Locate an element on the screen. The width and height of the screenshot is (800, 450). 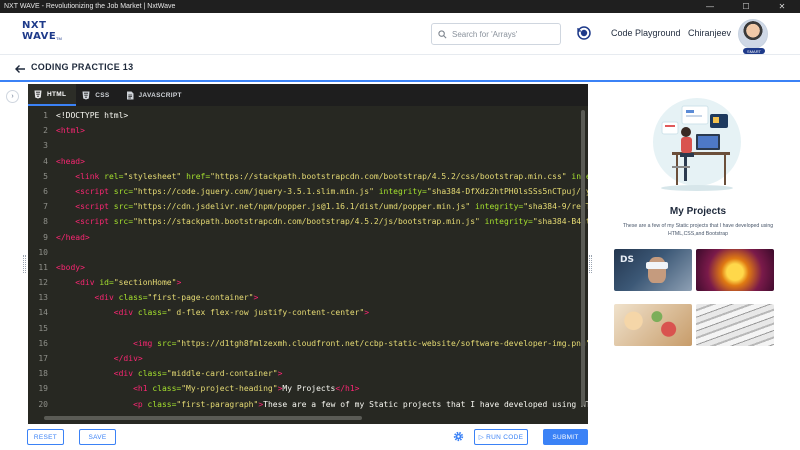
back-arrow-icon is located at coordinates (20, 69).